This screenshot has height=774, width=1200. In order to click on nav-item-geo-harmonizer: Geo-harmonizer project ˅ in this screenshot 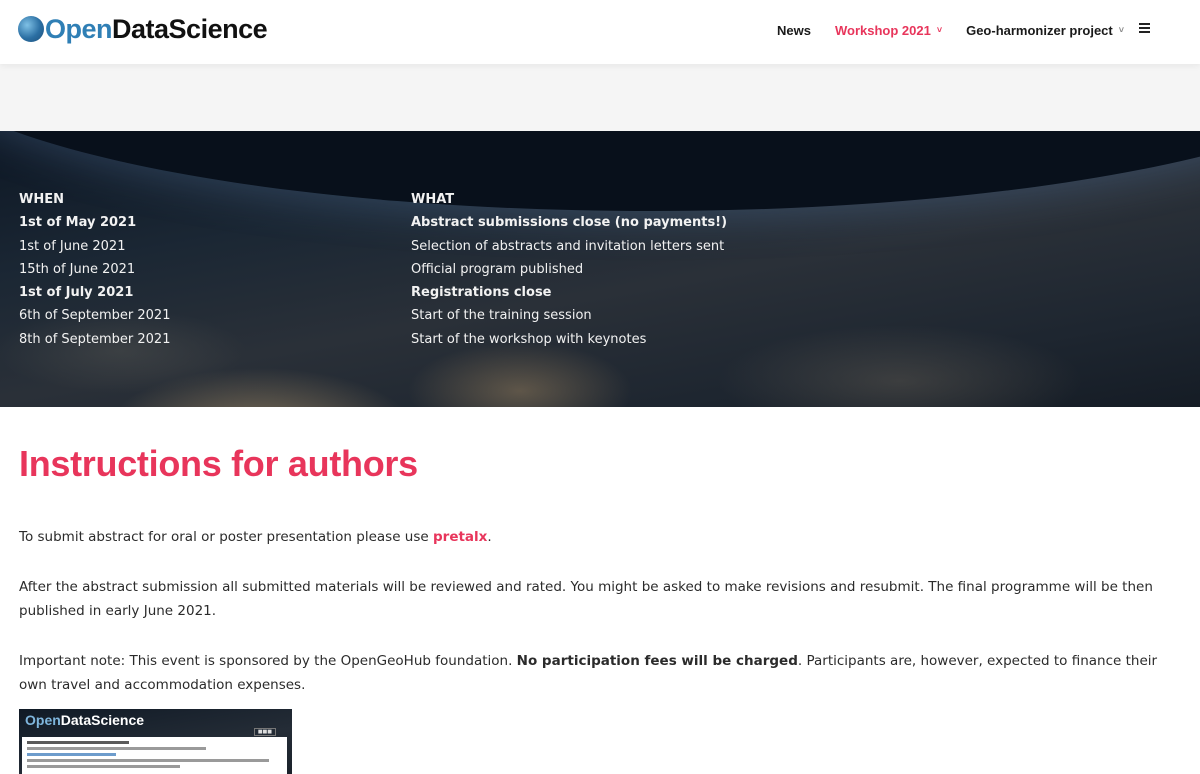, I will do `click(1045, 30)`.